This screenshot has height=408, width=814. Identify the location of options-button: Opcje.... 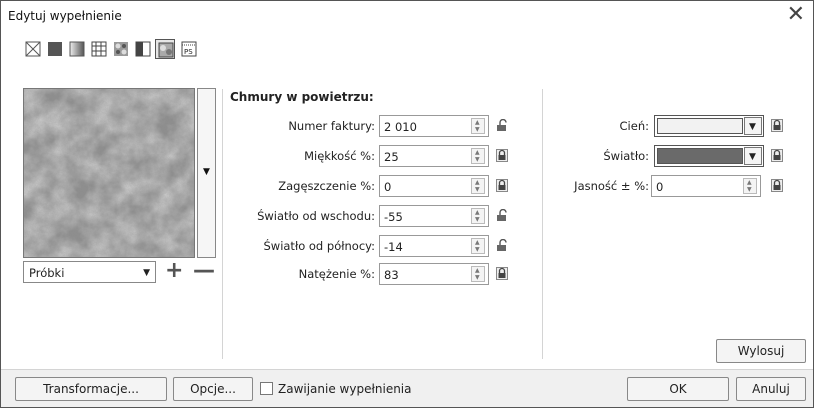
(213, 389).